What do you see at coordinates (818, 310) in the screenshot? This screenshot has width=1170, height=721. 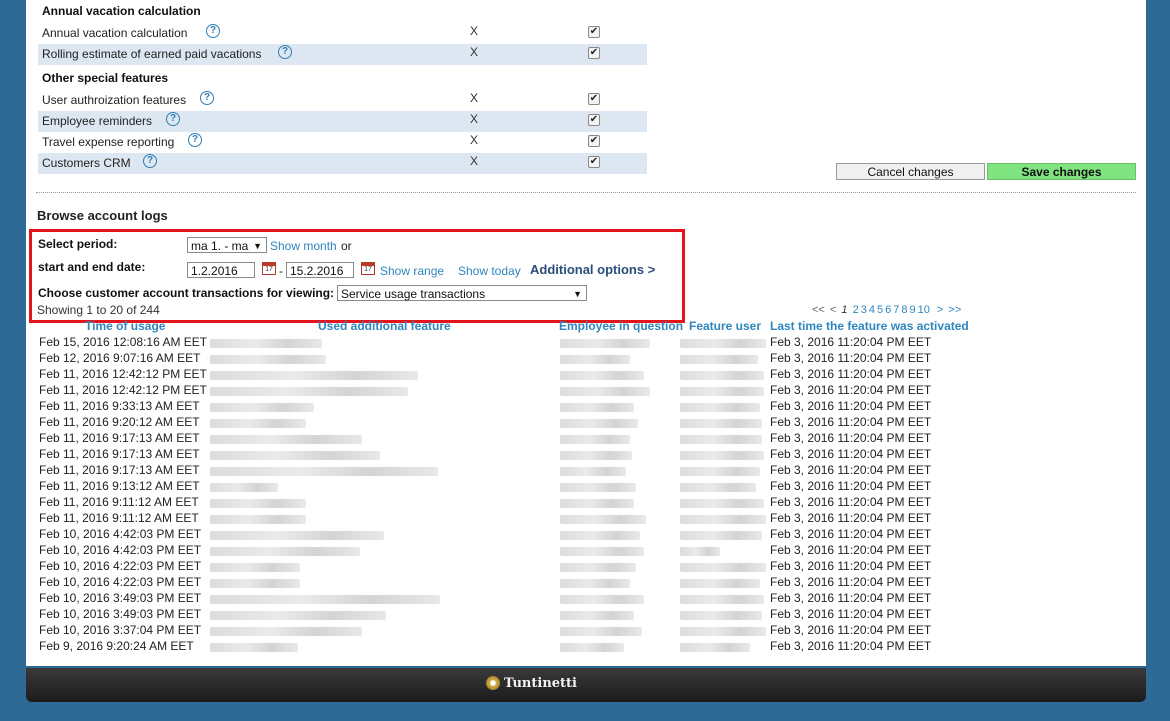 I see `pager-first: <<` at bounding box center [818, 310].